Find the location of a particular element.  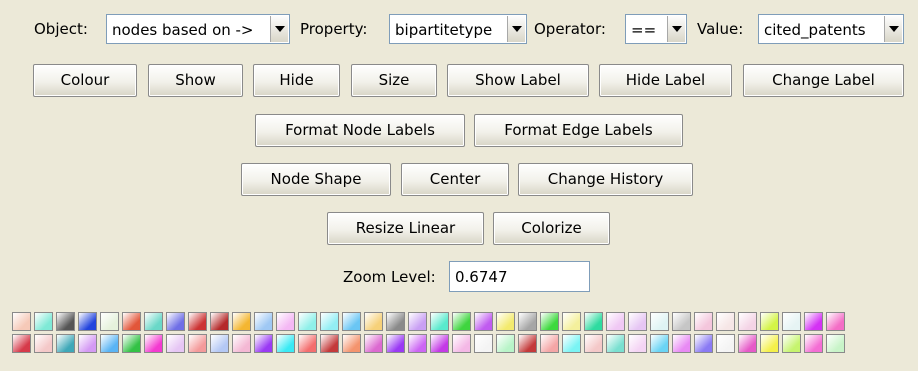

format-edge-labels-button: Format Edge Labels is located at coordinates (578, 130).